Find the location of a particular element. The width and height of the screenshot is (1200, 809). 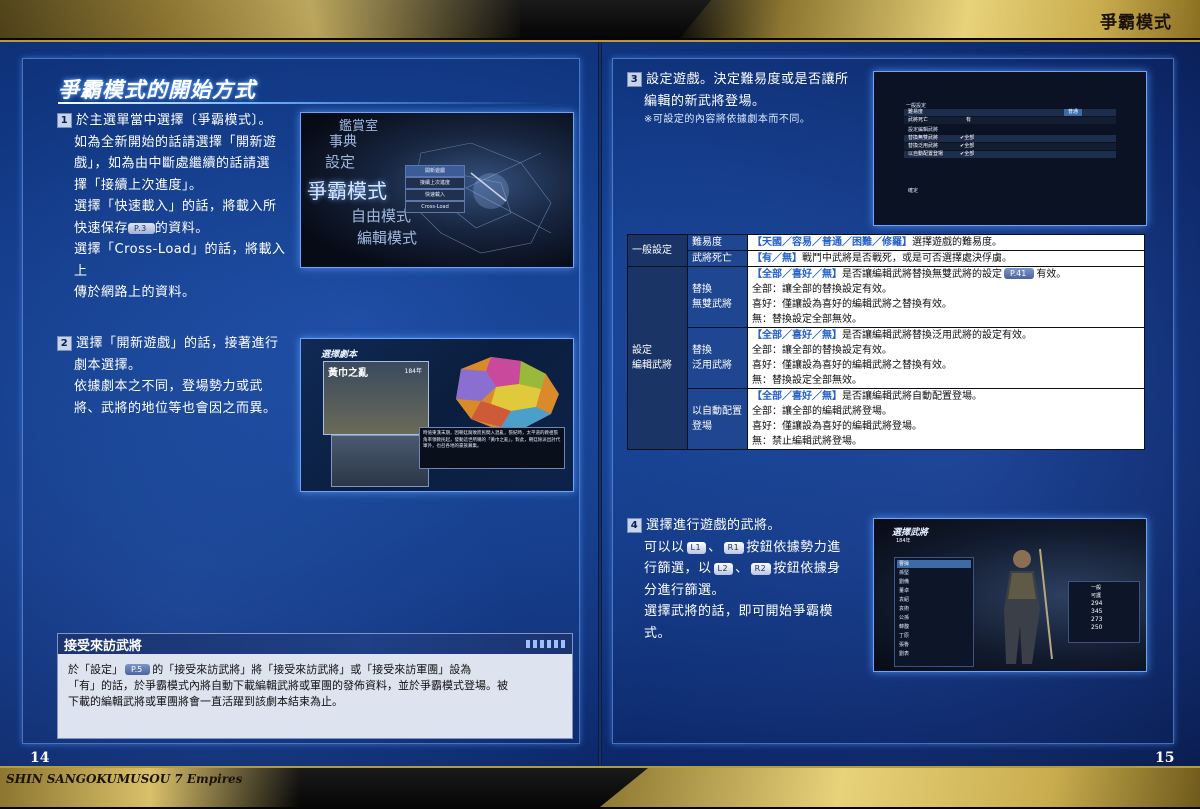

group-edit-line1: 設定 is located at coordinates (642, 350).